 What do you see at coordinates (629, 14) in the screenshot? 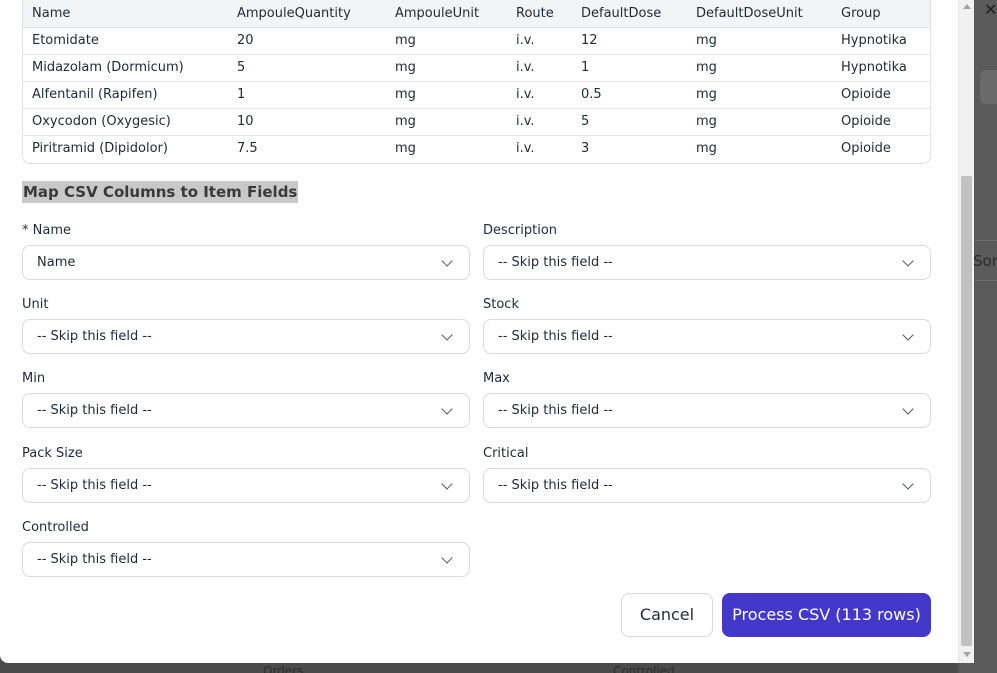
I see `column-header: DefaultDose` at bounding box center [629, 14].